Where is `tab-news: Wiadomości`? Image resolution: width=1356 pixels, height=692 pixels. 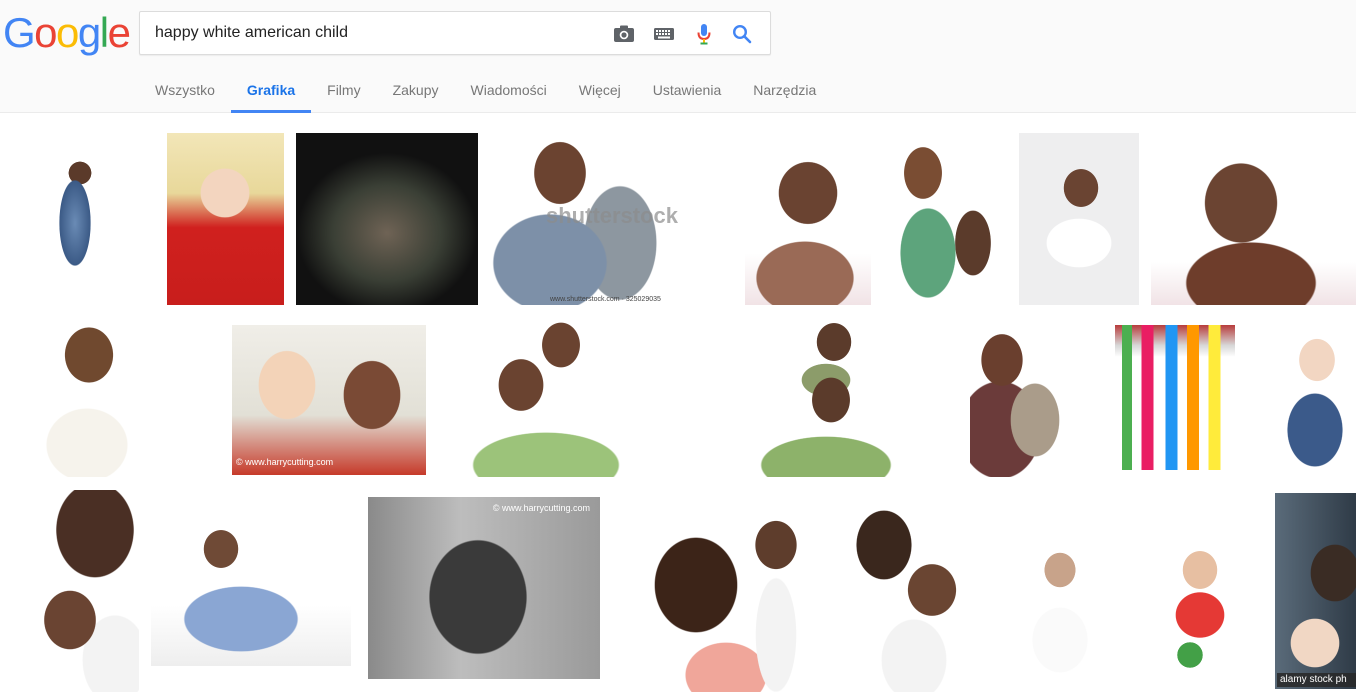
tab-news: Wiadomości is located at coordinates (509, 92).